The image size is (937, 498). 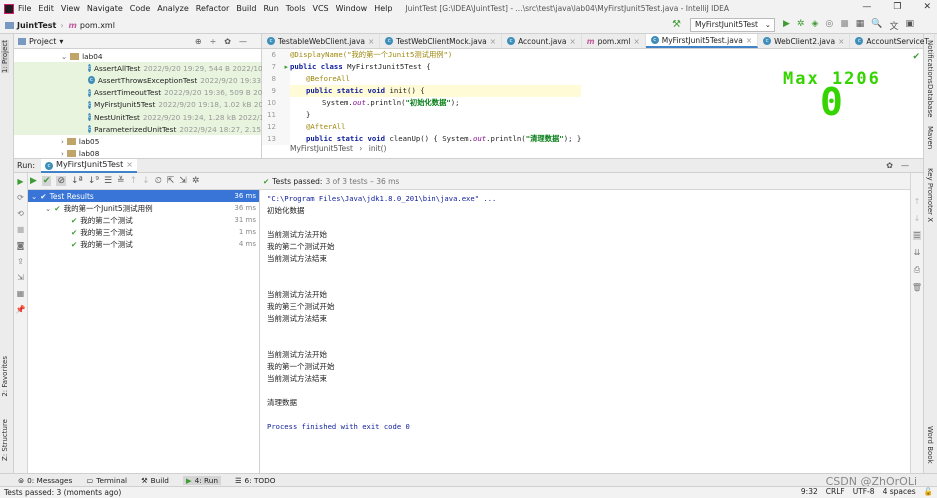 I want to click on build-hammer-icon: ⚒, so click(x=676, y=24).